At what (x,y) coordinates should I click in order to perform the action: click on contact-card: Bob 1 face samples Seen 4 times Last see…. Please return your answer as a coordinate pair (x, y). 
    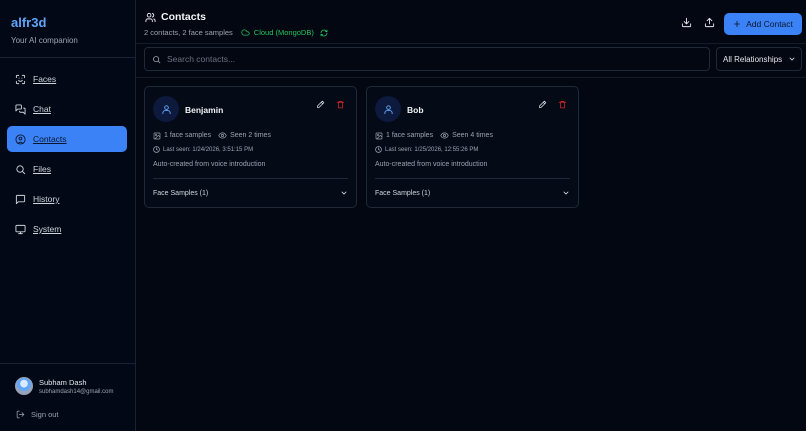
    Looking at the image, I should click on (472, 147).